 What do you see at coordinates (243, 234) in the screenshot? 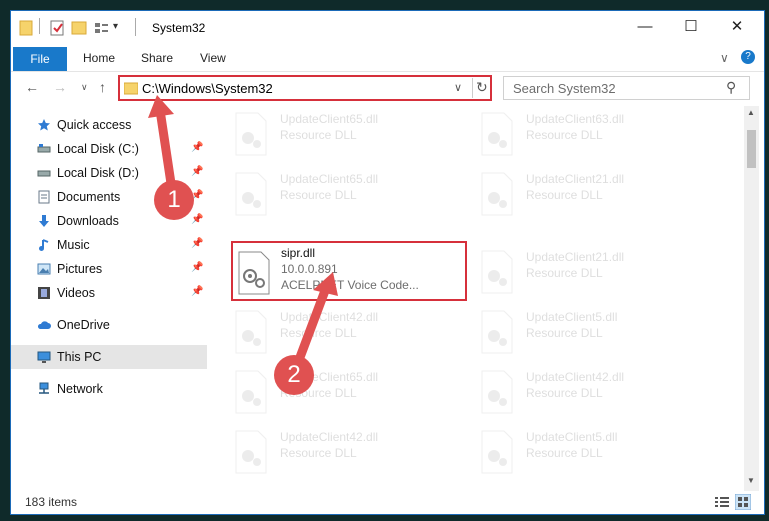
I see `annotation-overlay` at bounding box center [243, 234].